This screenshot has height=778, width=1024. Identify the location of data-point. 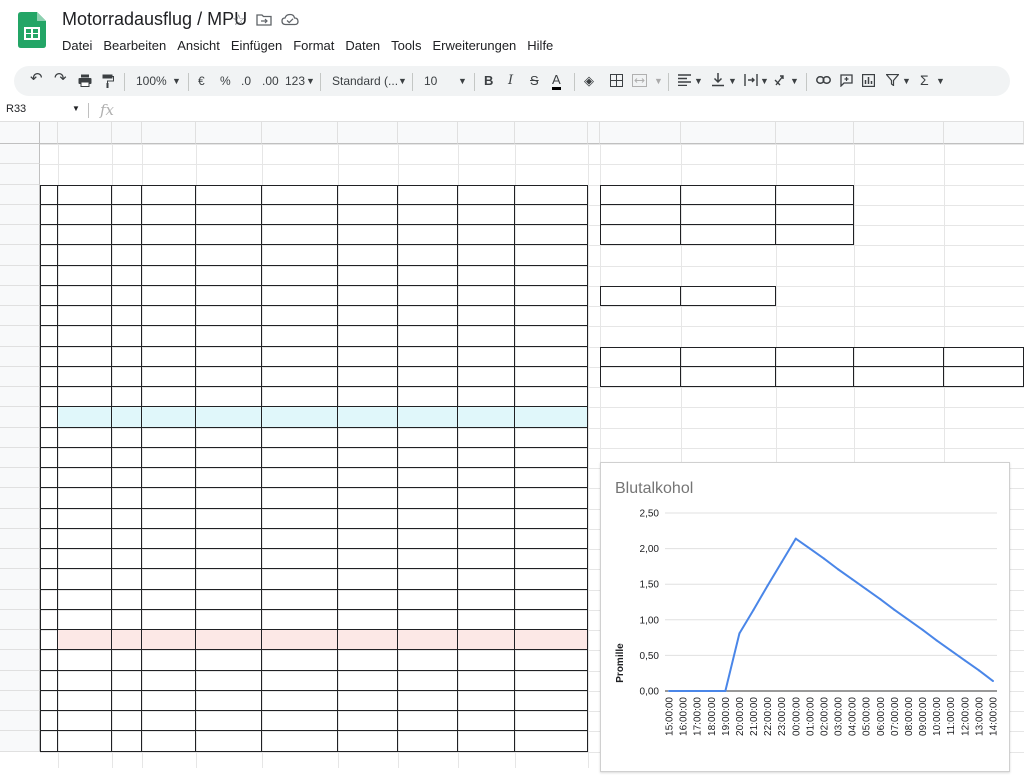
(964, 660).